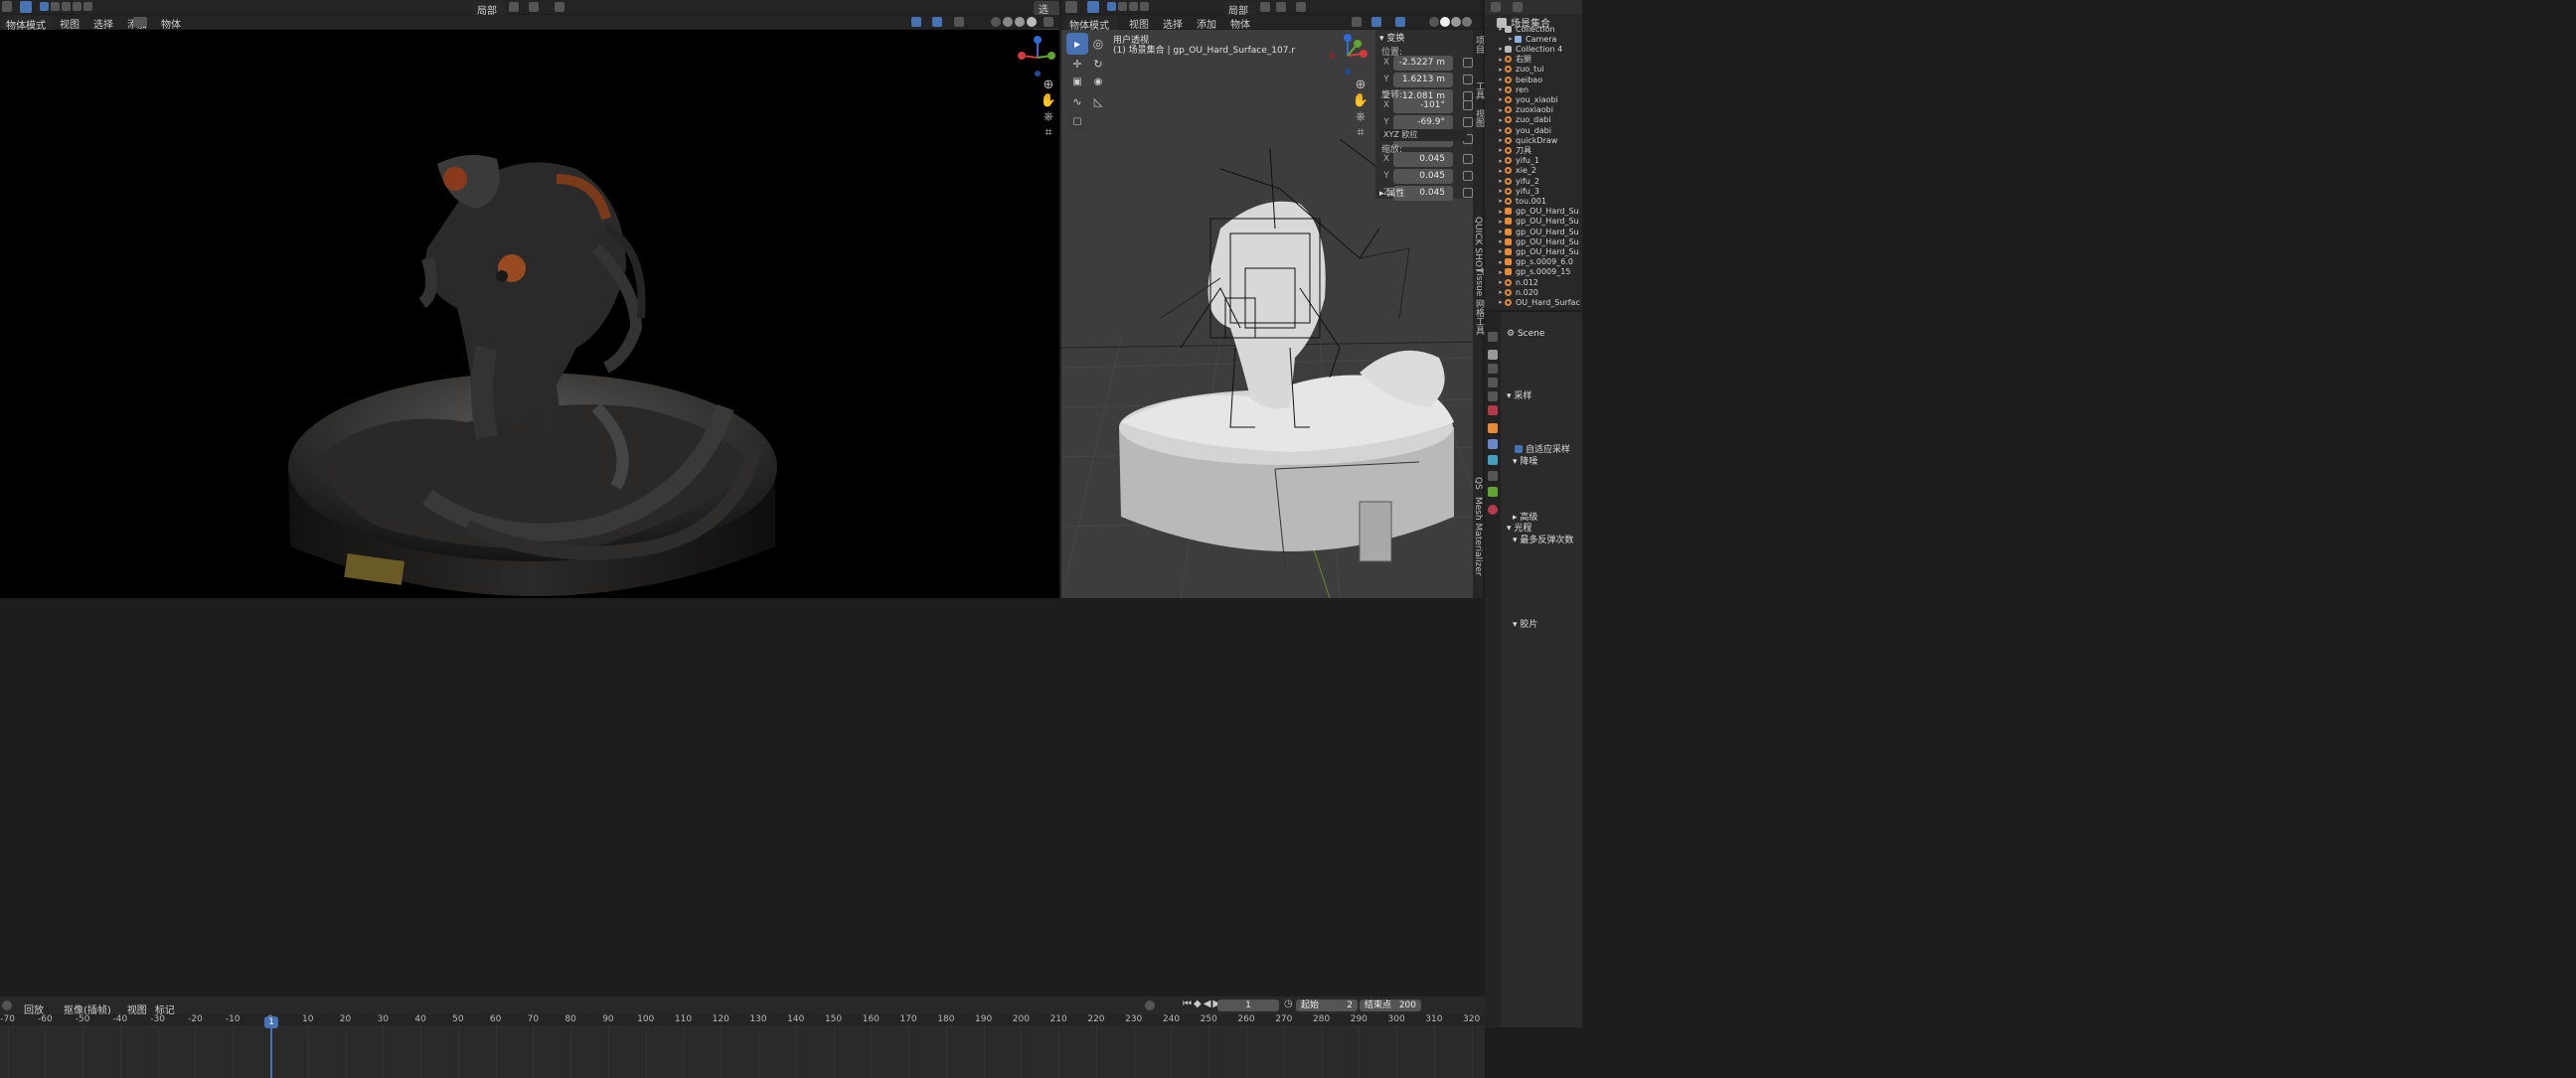 This screenshot has height=1078, width=2576. Describe the element at coordinates (1527, 140) in the screenshot. I see `outliner-item: ▸ quickDraw` at that location.